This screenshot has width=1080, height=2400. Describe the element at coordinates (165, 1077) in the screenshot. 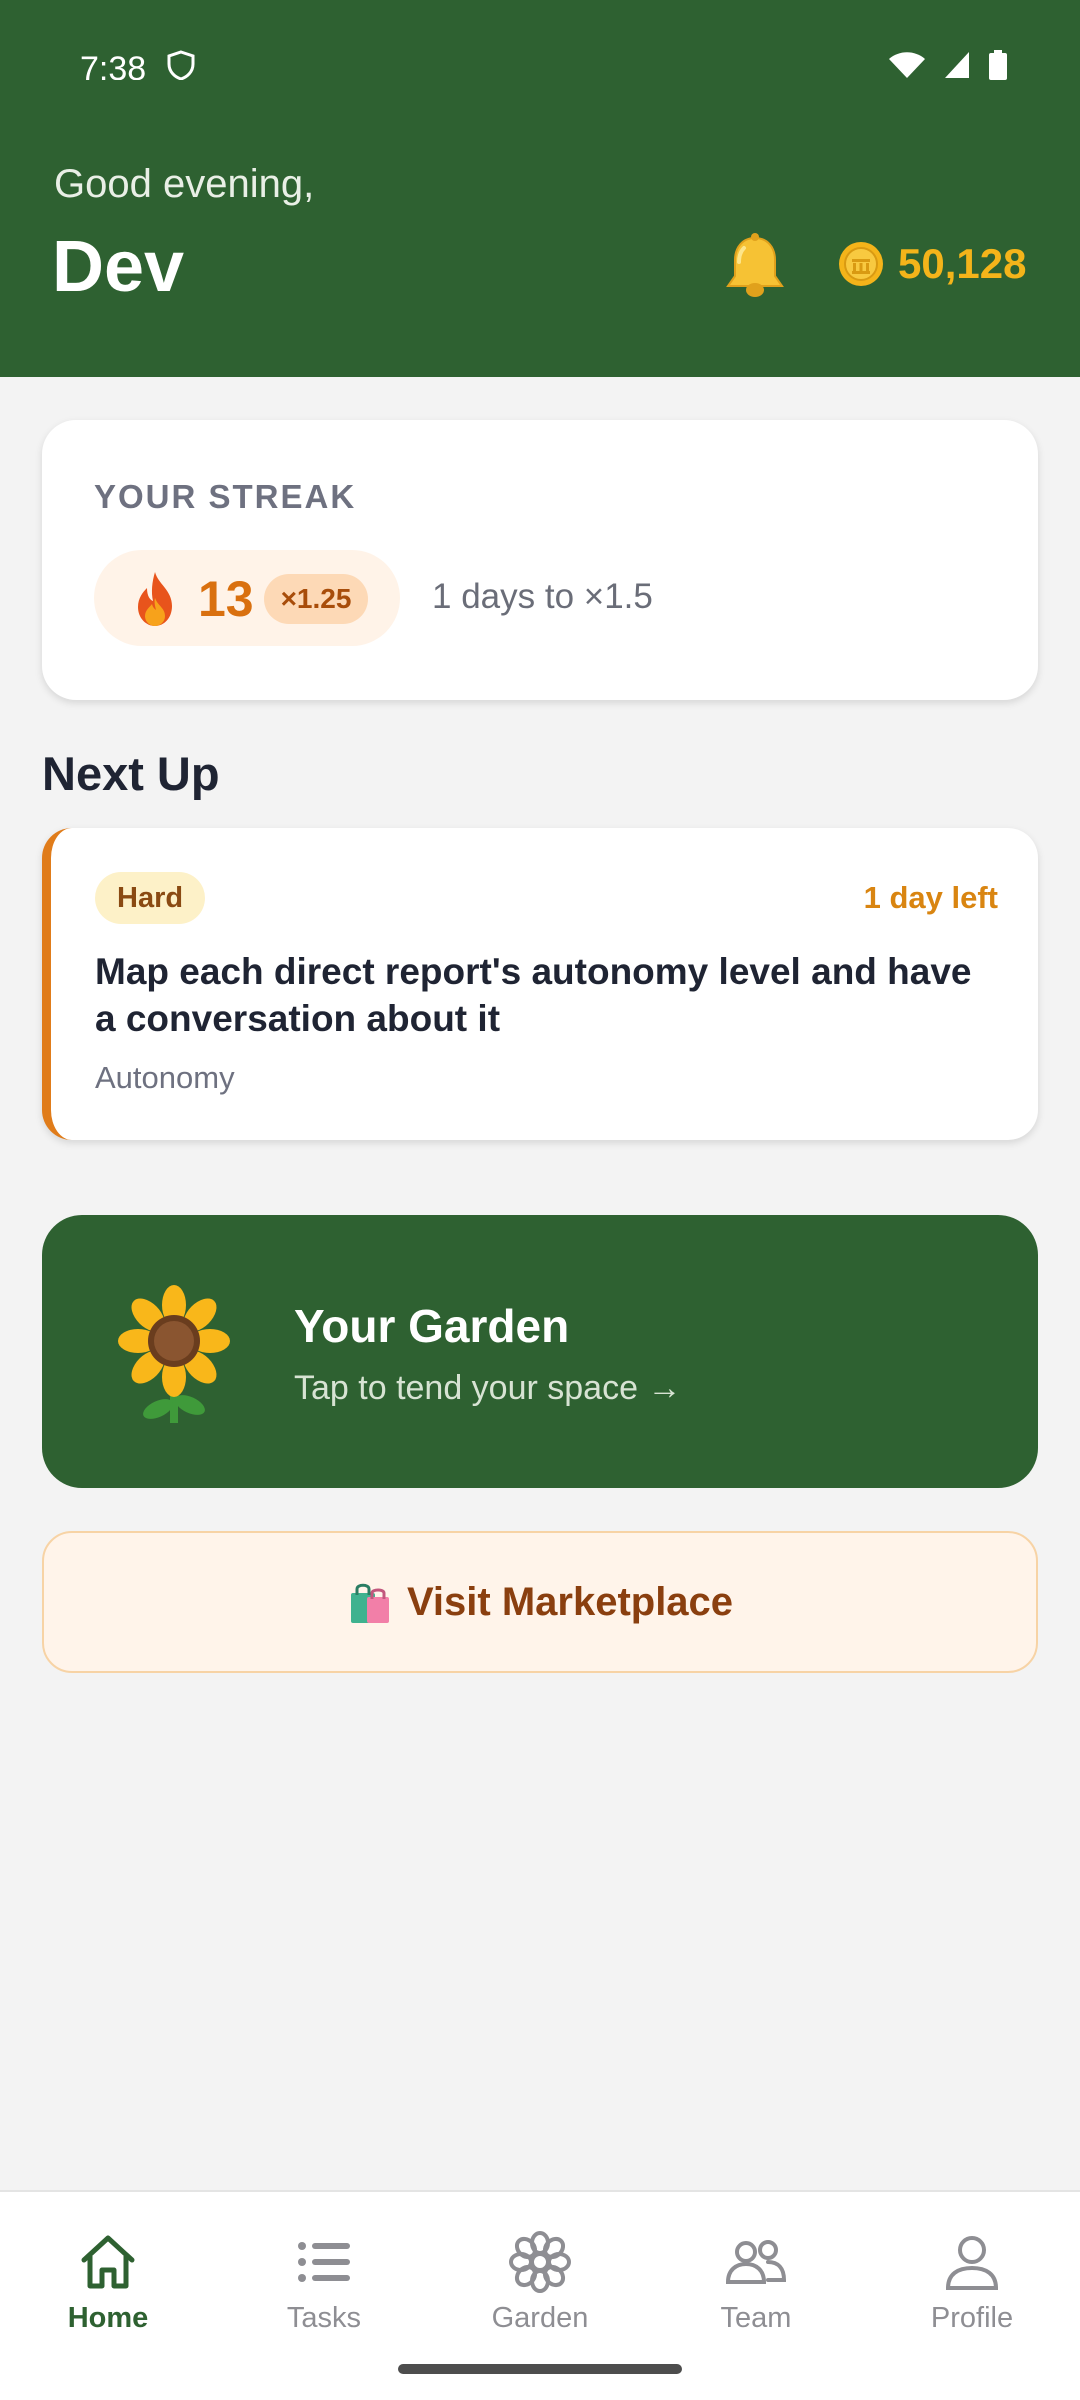

I see `task-category: Autonomy` at that location.